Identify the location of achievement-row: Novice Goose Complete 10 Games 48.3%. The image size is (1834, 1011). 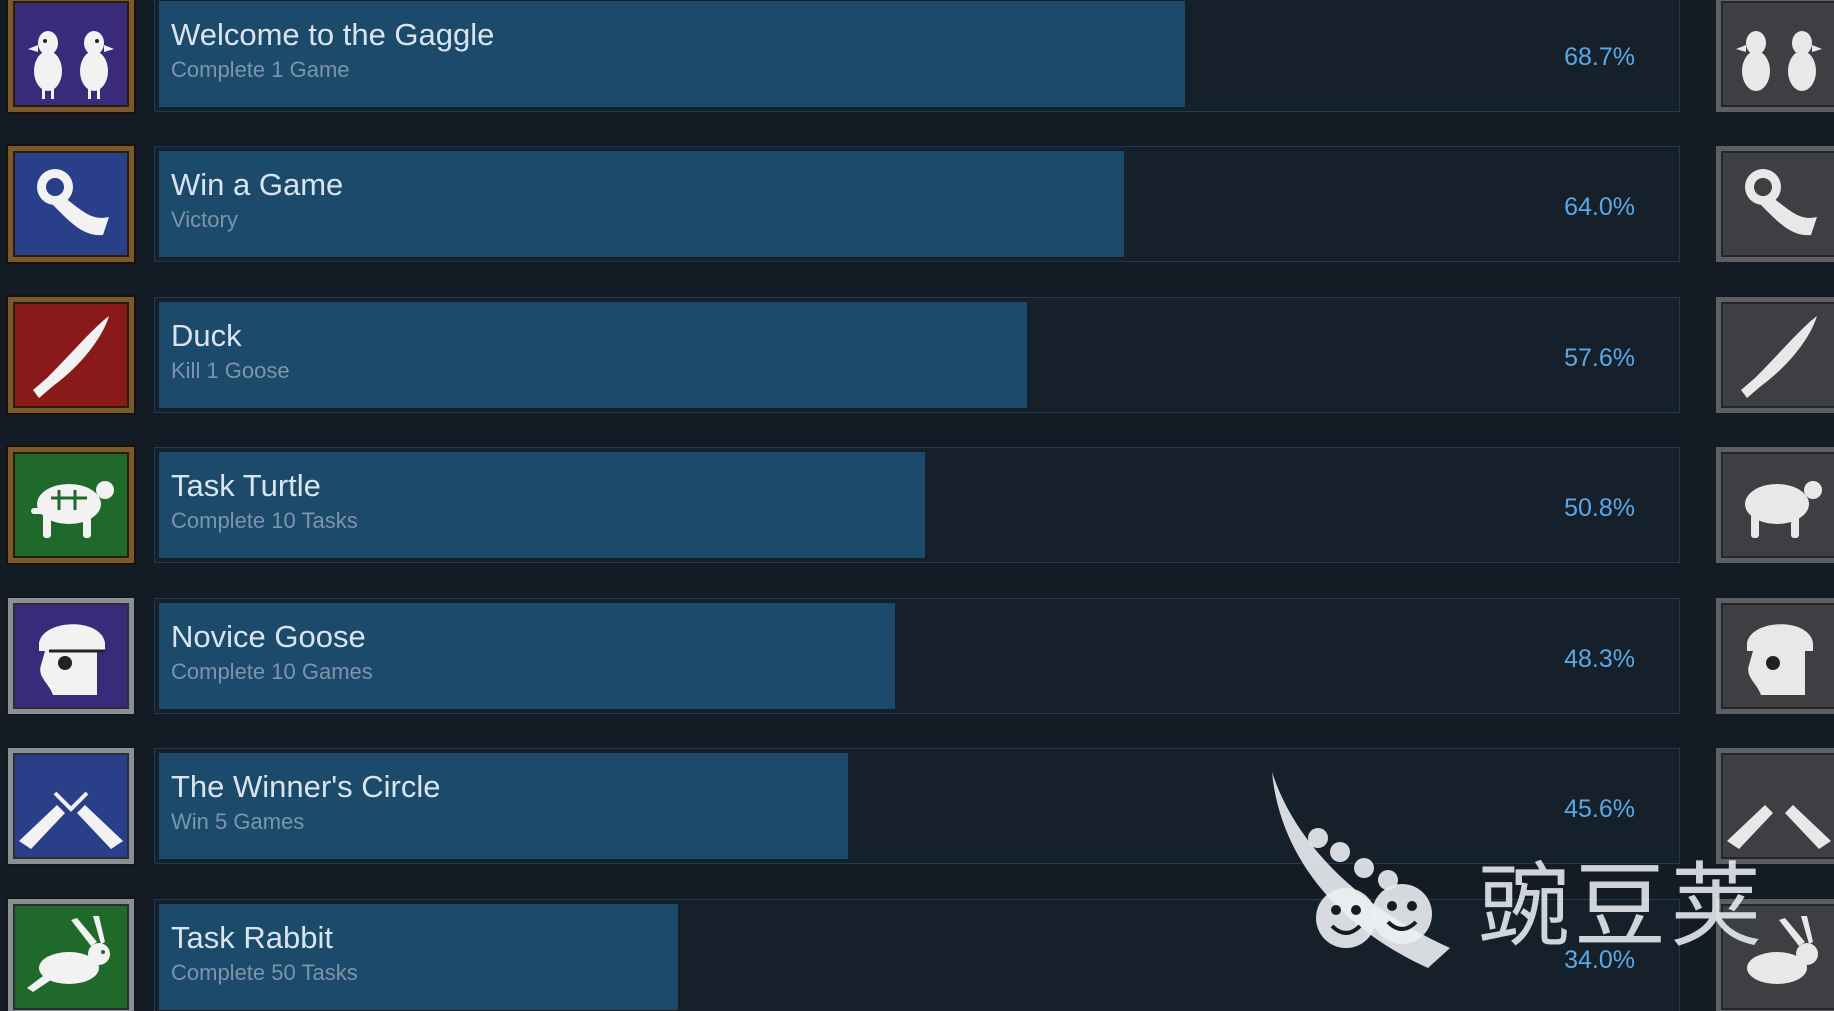
(917, 663).